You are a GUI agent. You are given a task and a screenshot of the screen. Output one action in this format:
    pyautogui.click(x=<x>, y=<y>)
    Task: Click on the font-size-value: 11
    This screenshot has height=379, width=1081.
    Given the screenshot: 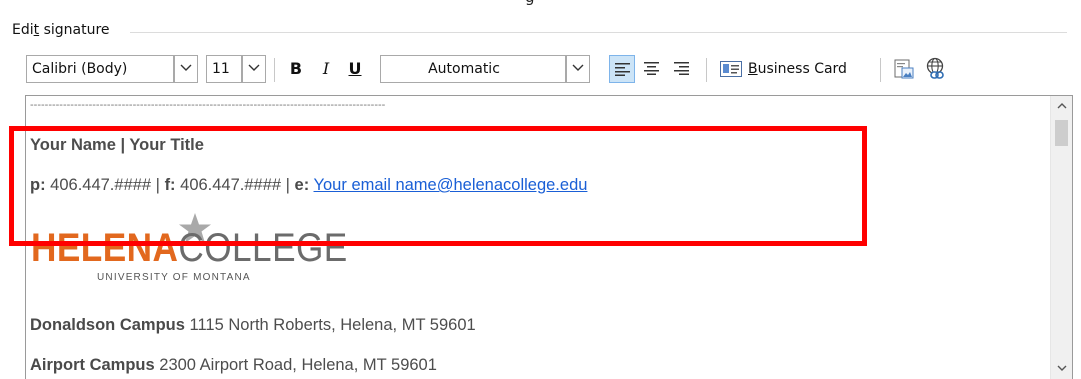 What is the action you would take?
    pyautogui.click(x=221, y=69)
    